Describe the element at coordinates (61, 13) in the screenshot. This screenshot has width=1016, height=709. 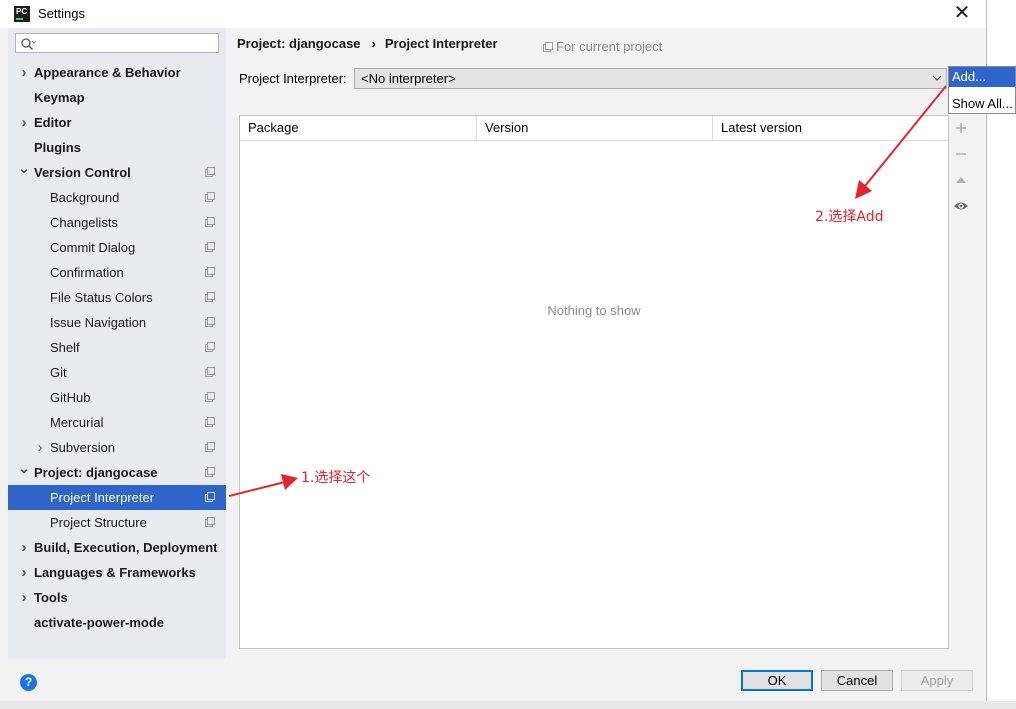
I see `window-title: Settings` at that location.